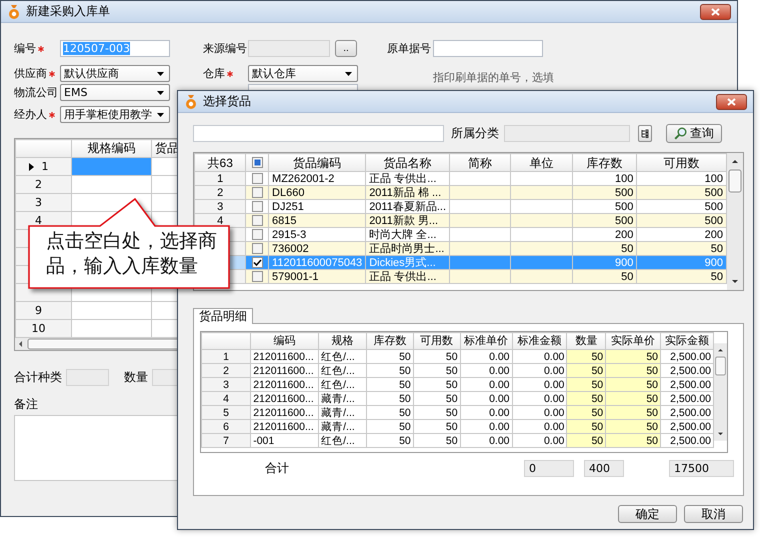 The height and width of the screenshot is (539, 760). What do you see at coordinates (318, 133) in the screenshot?
I see `search-field` at bounding box center [318, 133].